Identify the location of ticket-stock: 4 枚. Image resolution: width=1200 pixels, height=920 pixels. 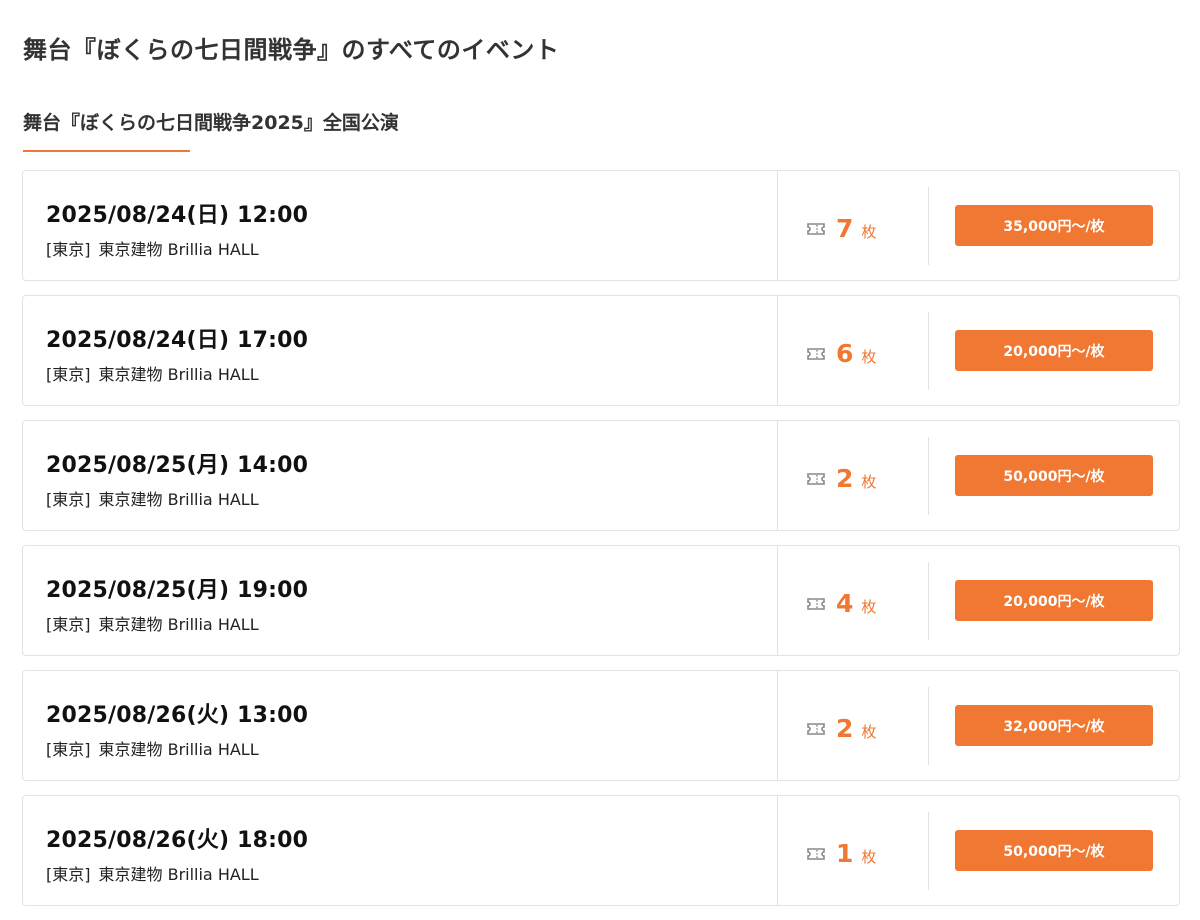
(853, 600).